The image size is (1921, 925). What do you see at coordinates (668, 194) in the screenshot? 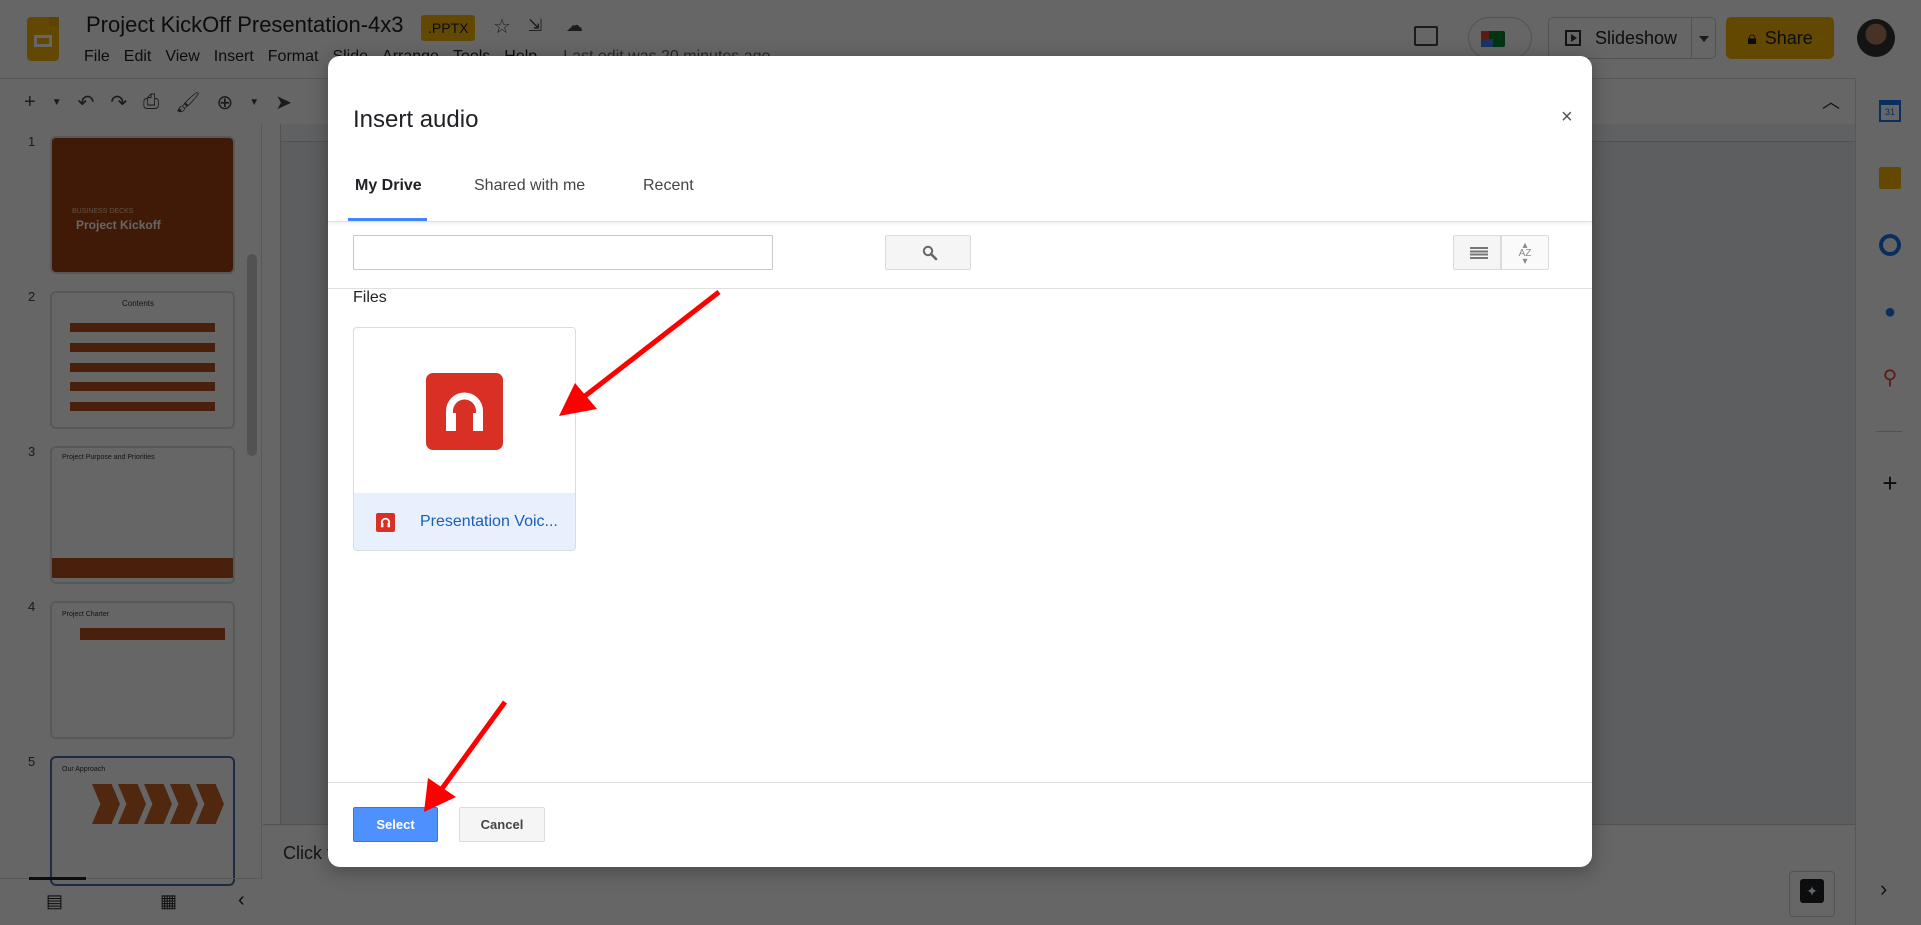
I see `tab-recent: Recent` at bounding box center [668, 194].